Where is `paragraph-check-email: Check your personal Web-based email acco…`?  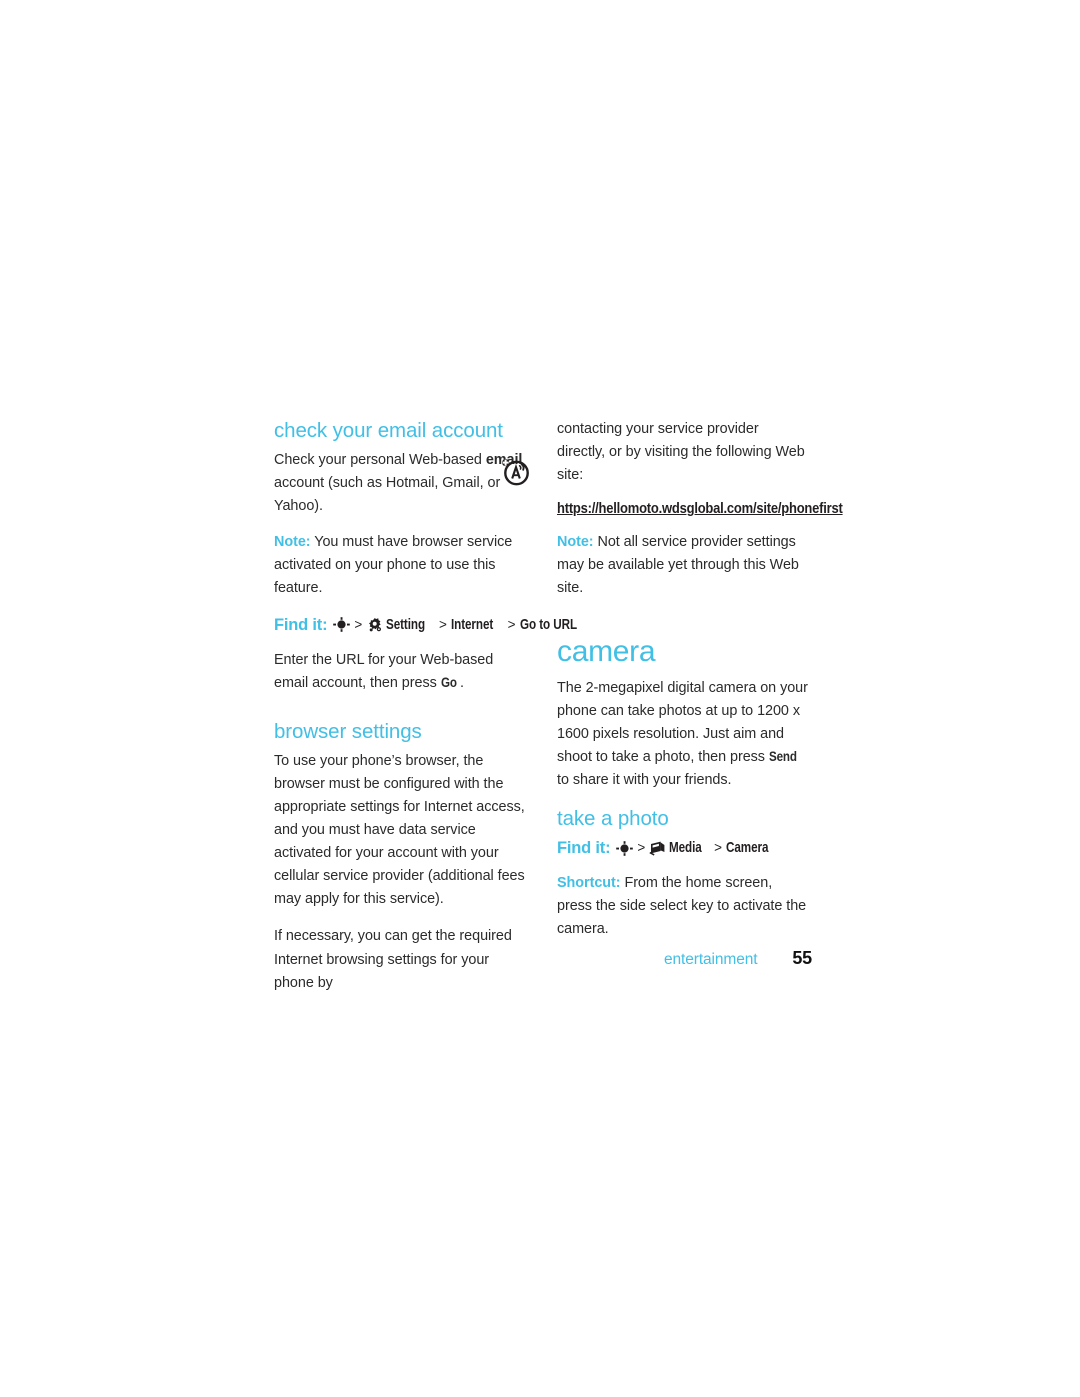 paragraph-check-email: Check your personal Web-based email acco… is located at coordinates (400, 483).